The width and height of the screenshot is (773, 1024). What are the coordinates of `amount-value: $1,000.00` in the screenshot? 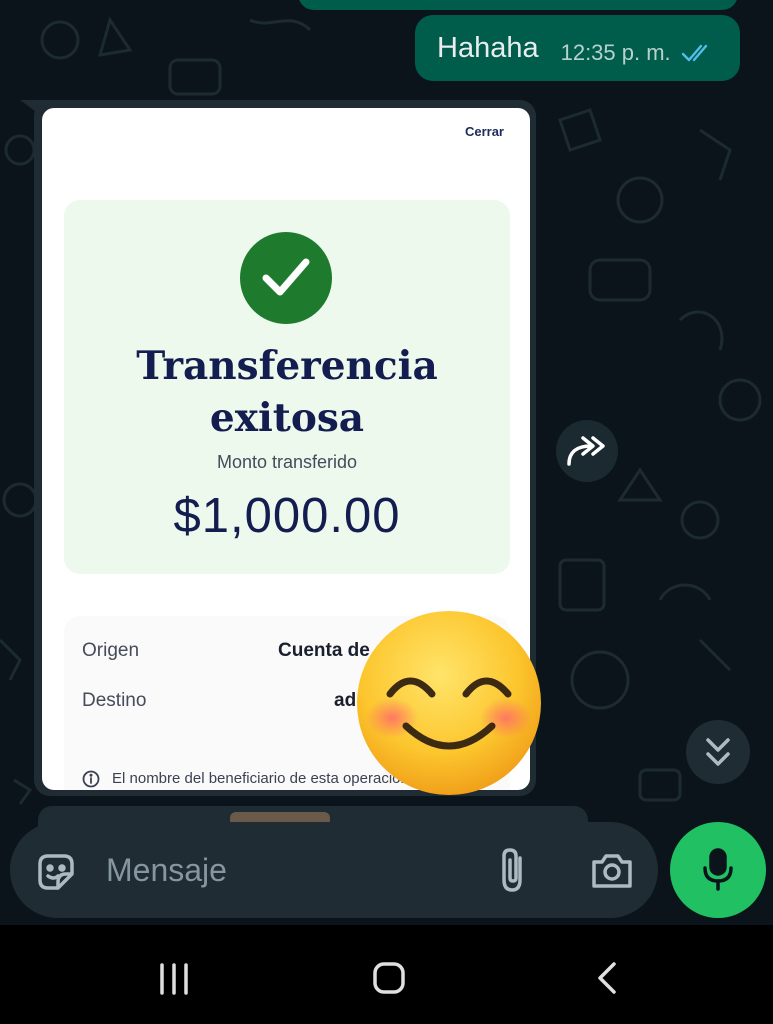 It's located at (287, 516).